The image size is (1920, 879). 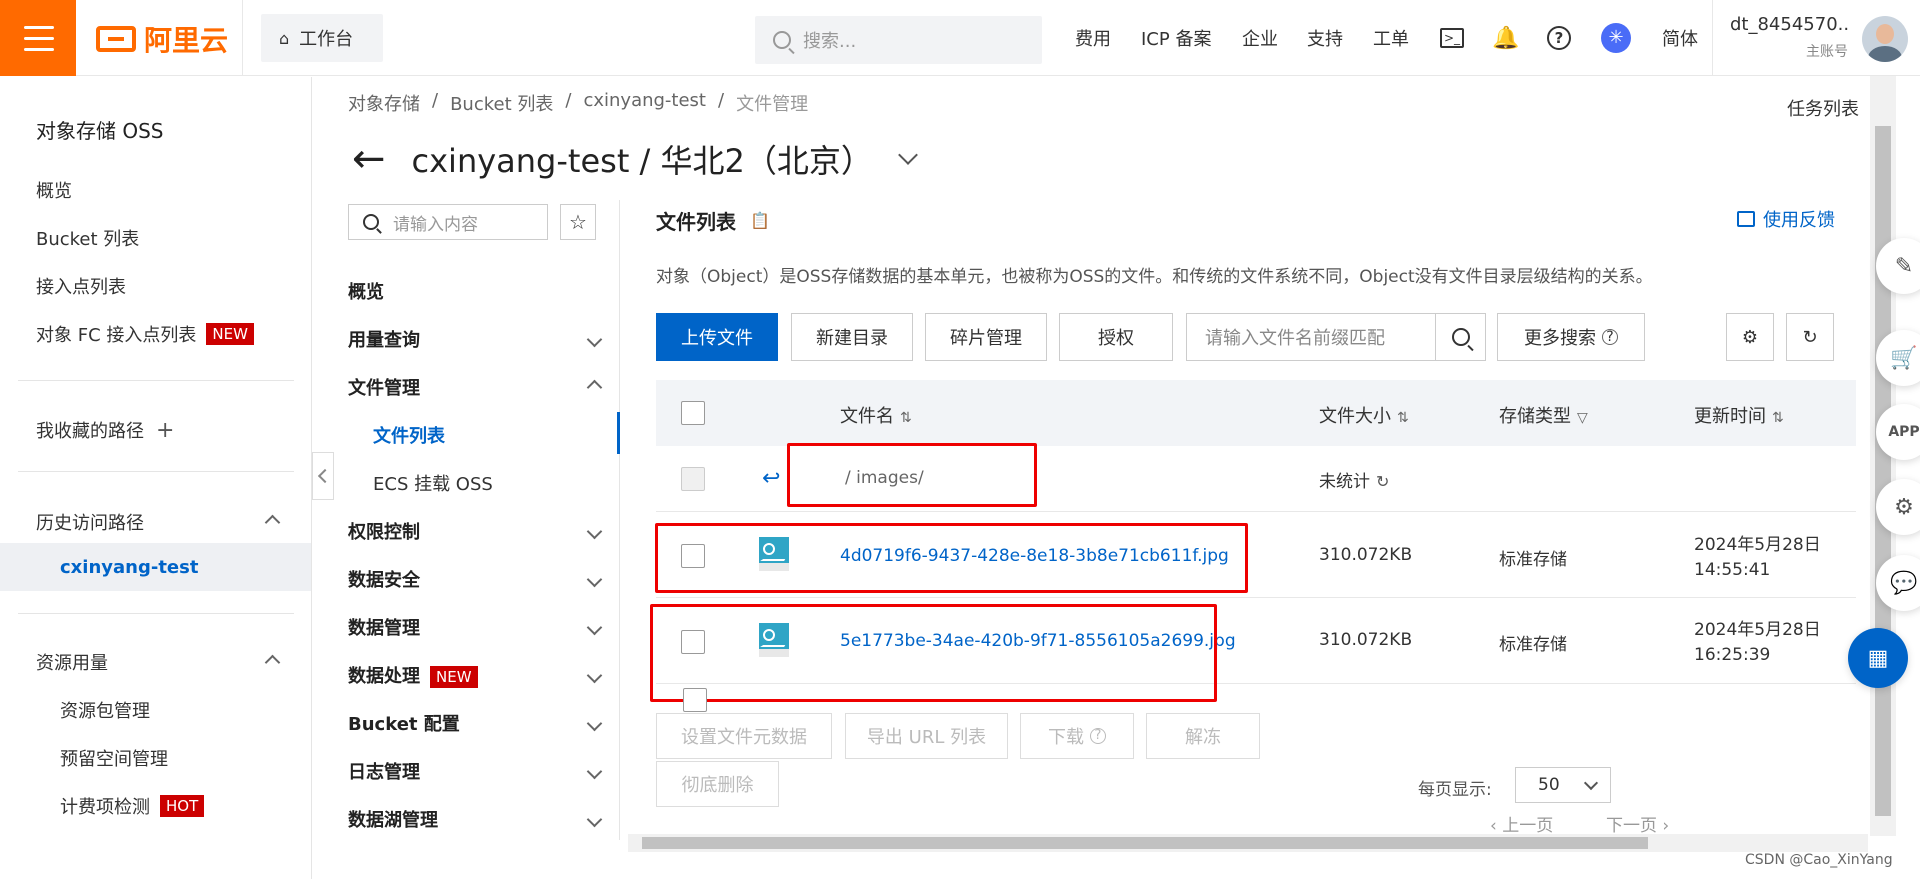 I want to click on menu-file-list: 文件列表, so click(x=409, y=435).